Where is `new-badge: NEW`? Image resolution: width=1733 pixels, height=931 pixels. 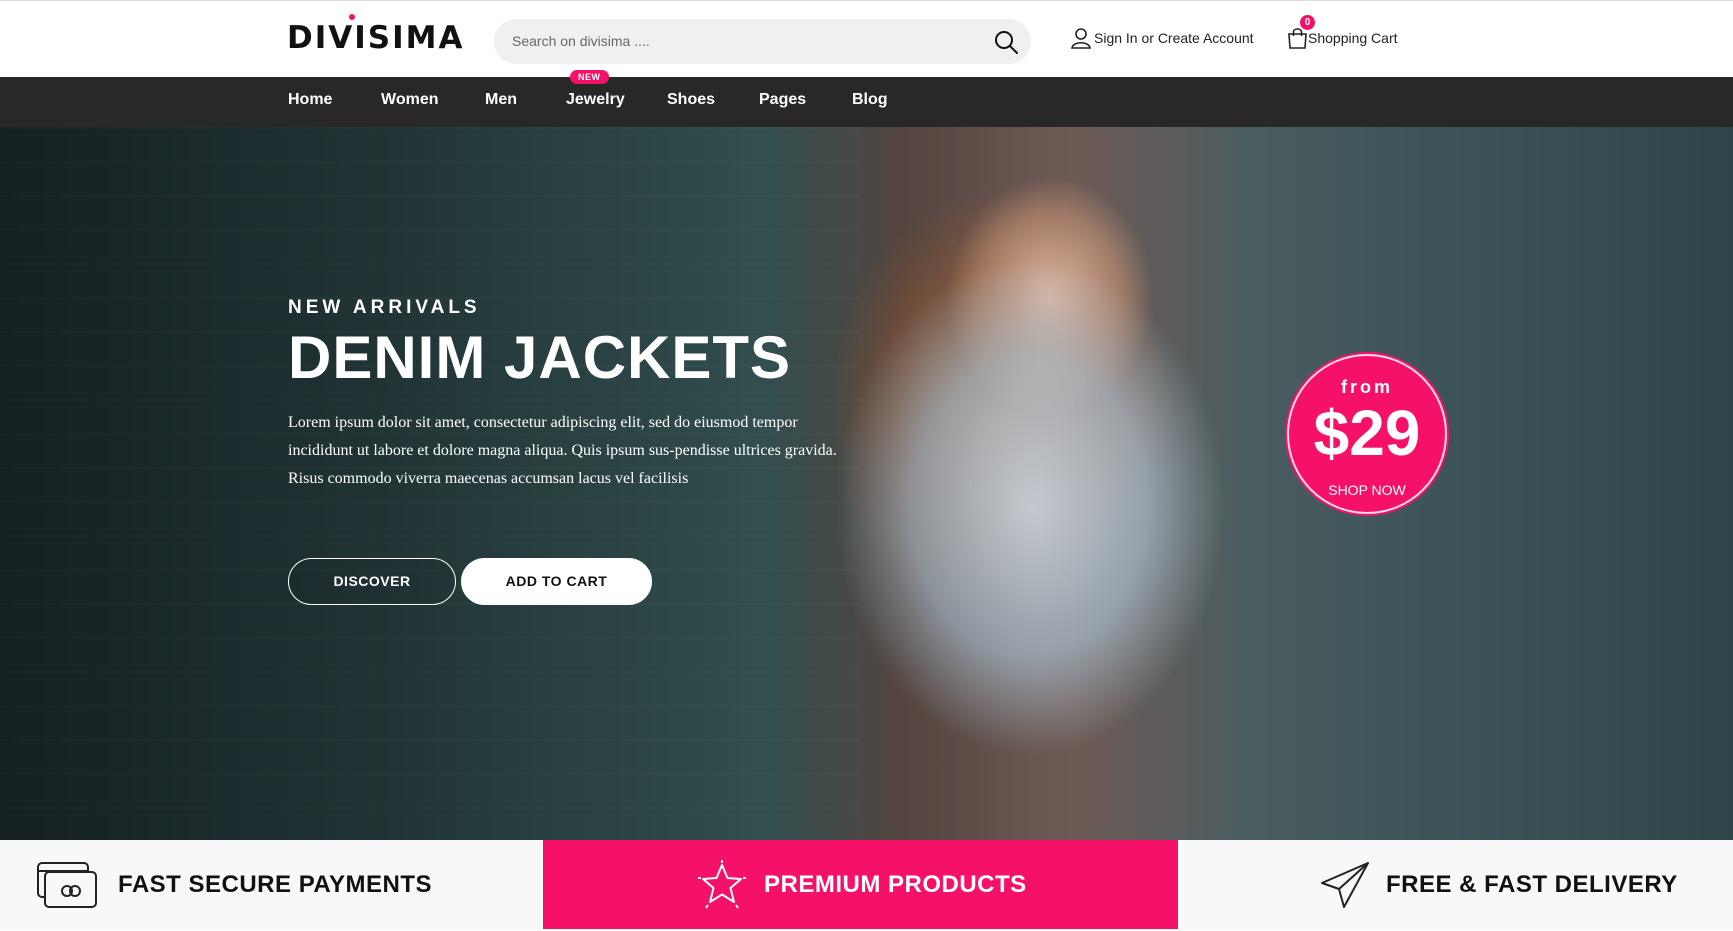
new-badge: NEW is located at coordinates (589, 77).